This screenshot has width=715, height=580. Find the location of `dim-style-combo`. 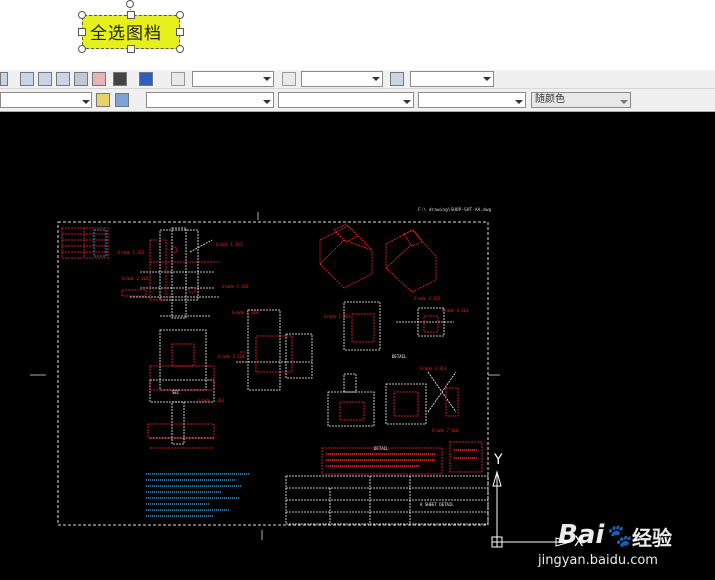

dim-style-combo is located at coordinates (342, 79).